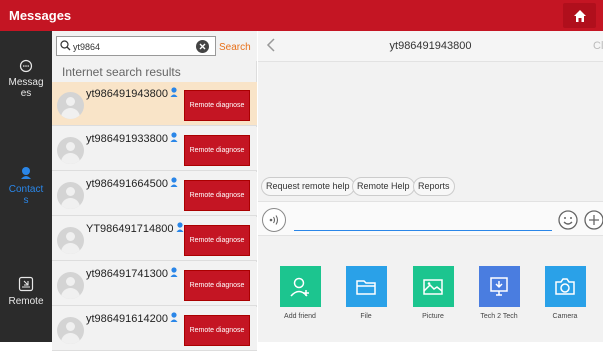 Image resolution: width=603 pixels, height=351 pixels. Describe the element at coordinates (154, 194) in the screenshot. I see `list-item: yt986491664500 Remote diagnose` at that location.